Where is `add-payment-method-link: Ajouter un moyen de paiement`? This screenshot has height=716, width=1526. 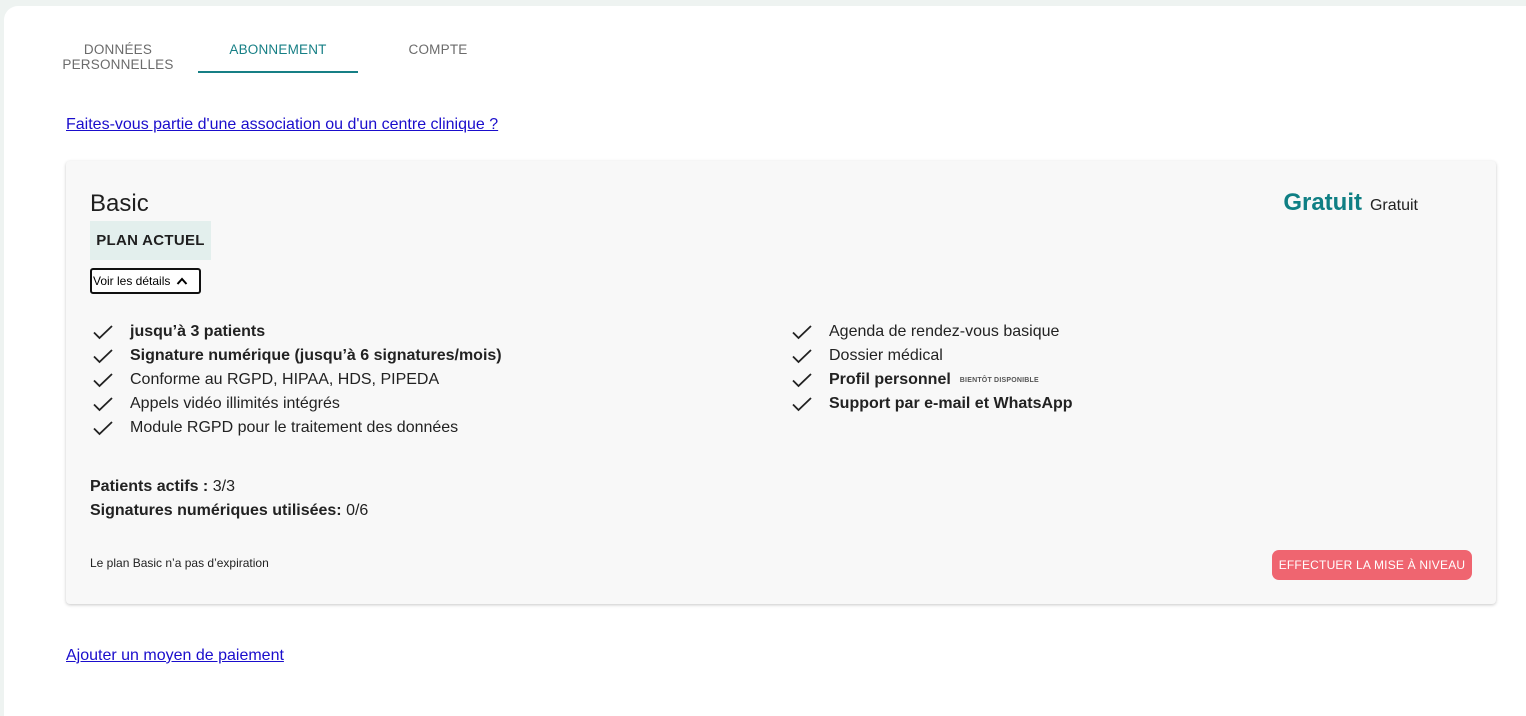 add-payment-method-link: Ajouter un moyen de paiement is located at coordinates (175, 656).